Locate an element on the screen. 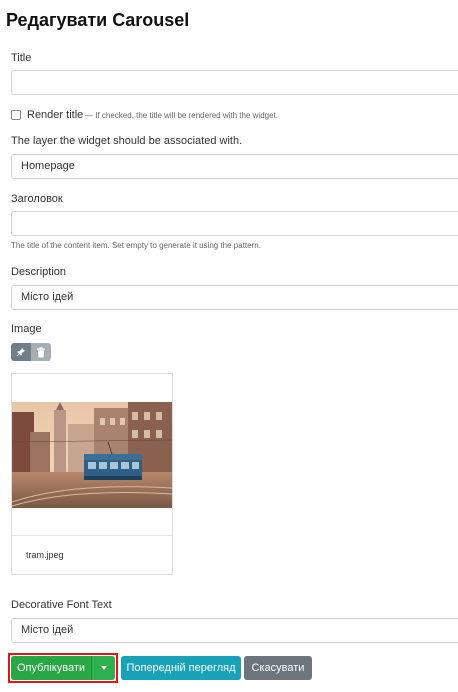  image-card: tram.jpeg is located at coordinates (92, 474).